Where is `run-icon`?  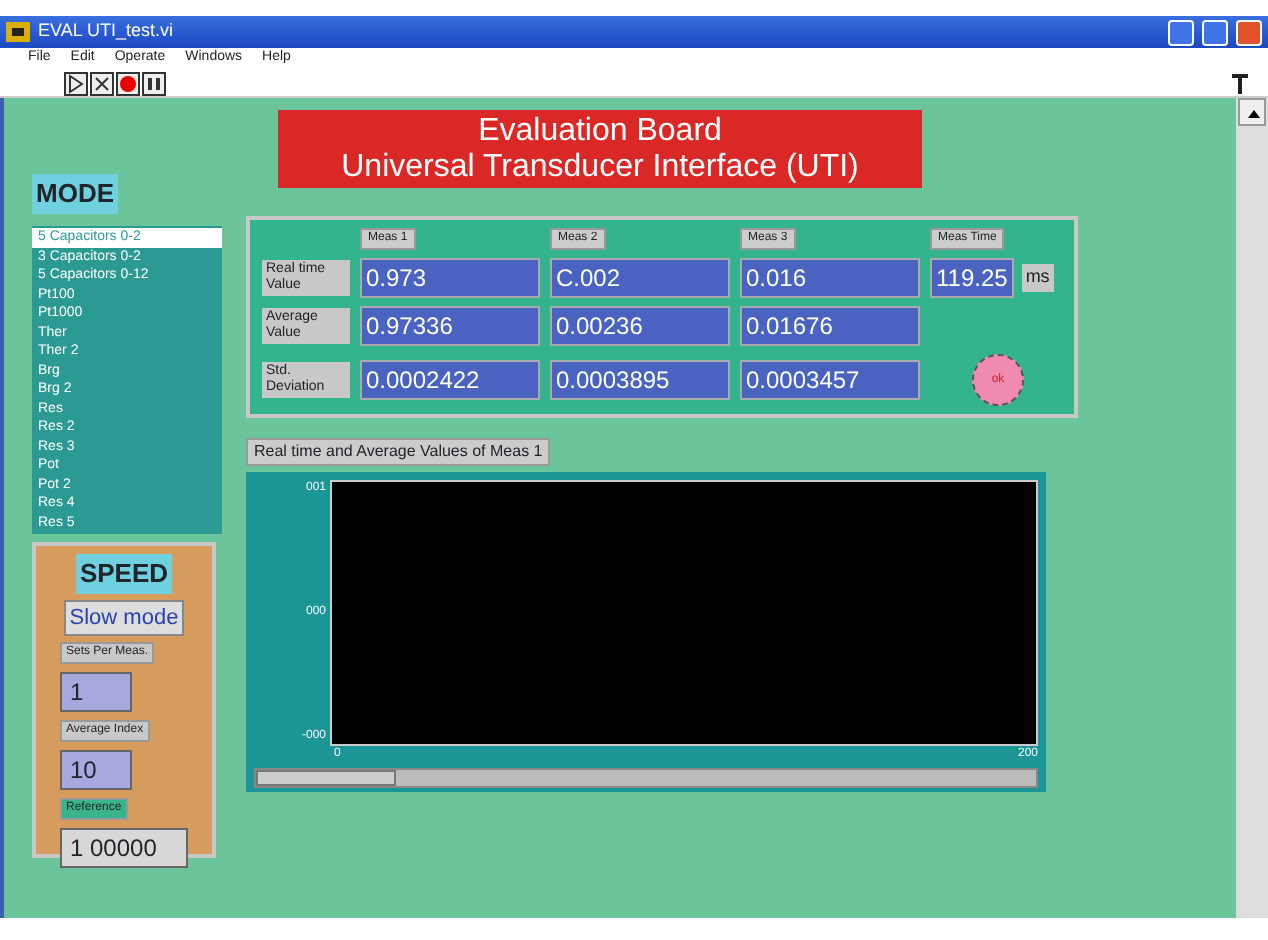
run-icon is located at coordinates (76, 83).